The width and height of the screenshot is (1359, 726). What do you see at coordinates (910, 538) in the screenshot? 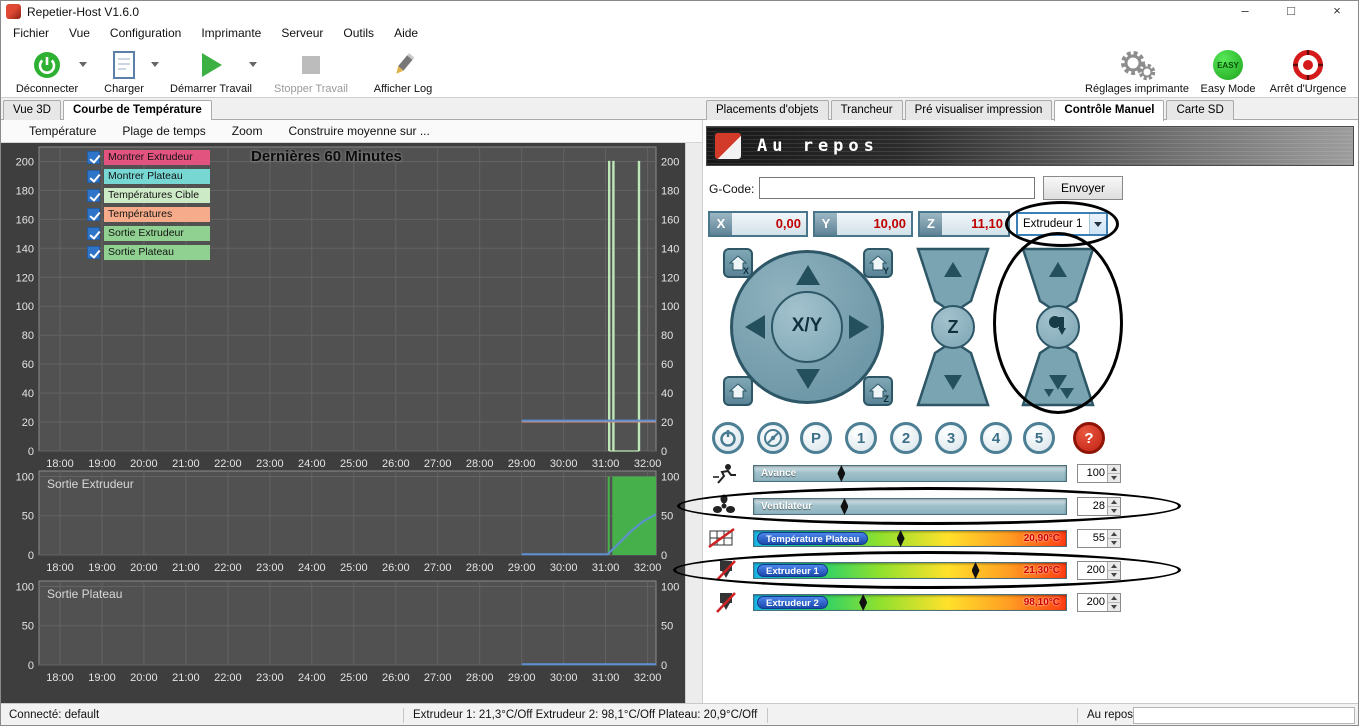
I see `bed-temp-slider: Température Plateau 20,90°C` at bounding box center [910, 538].